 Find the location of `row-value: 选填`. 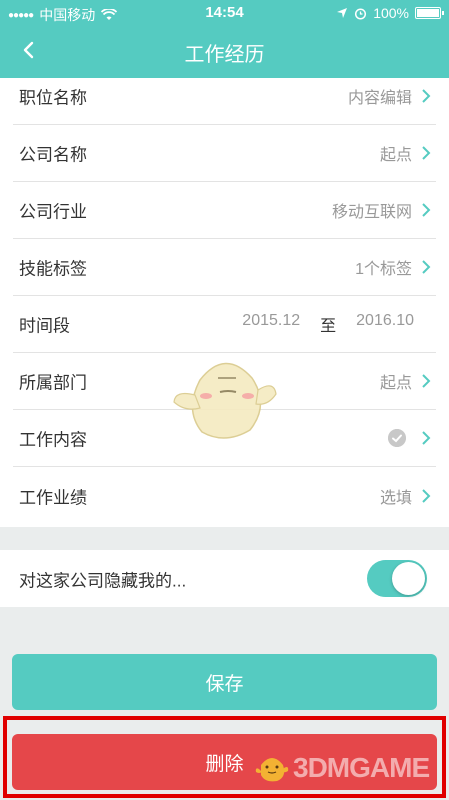

row-value: 选填 is located at coordinates (395, 498).